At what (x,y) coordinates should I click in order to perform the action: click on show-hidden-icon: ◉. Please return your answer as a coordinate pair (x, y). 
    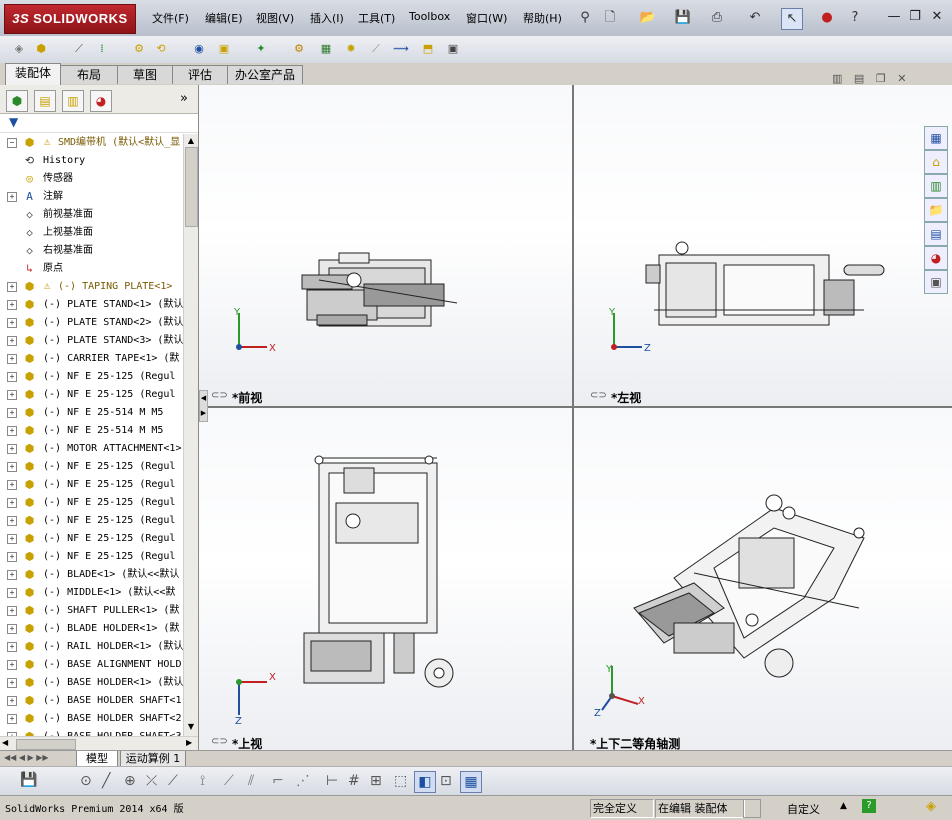
    Looking at the image, I should click on (199, 49).